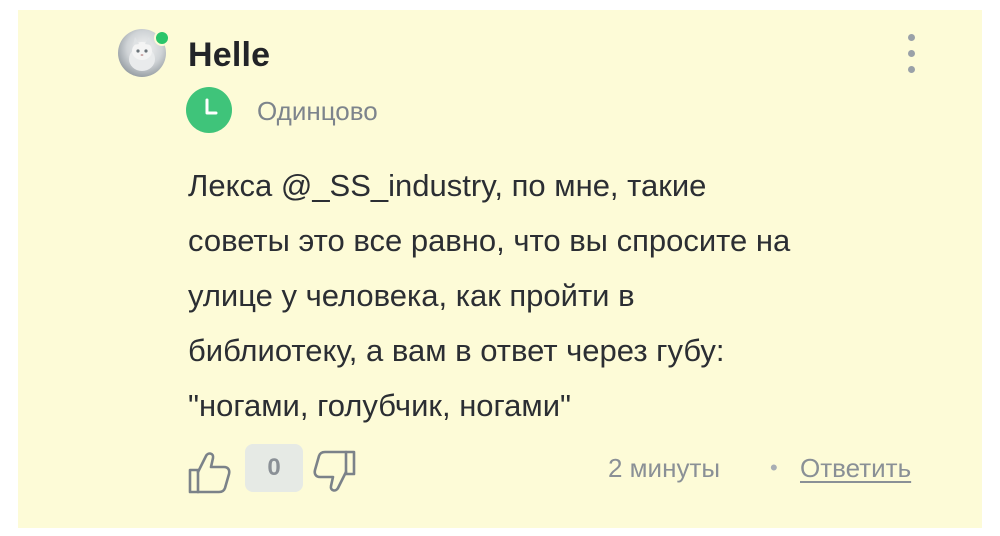 The height and width of the screenshot is (536, 1000). What do you see at coordinates (317, 111) in the screenshot?
I see `author-city: Одинцово` at bounding box center [317, 111].